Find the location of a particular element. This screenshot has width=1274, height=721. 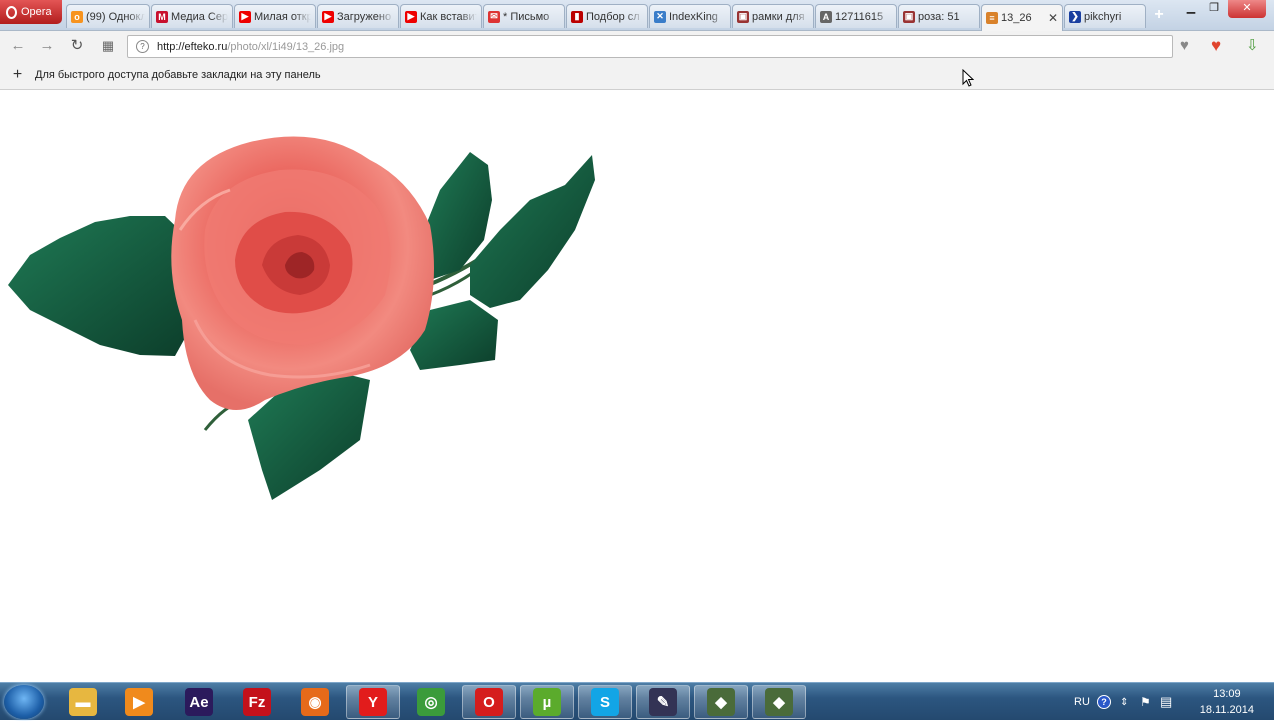

taskbar-utorrent: µ is located at coordinates (547, 702).